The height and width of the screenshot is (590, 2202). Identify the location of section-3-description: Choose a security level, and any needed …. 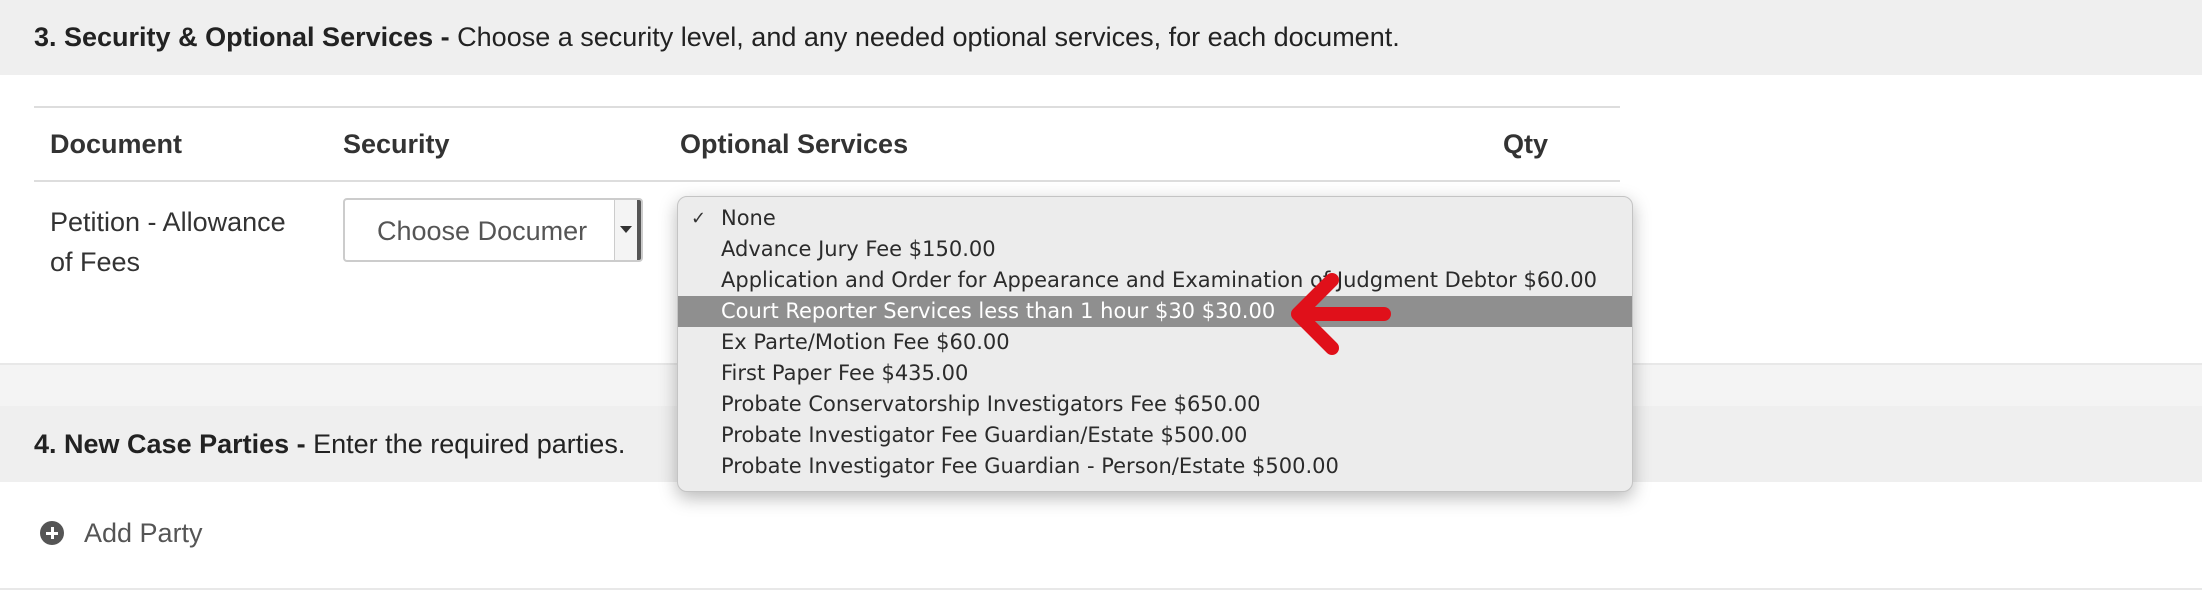
(924, 37).